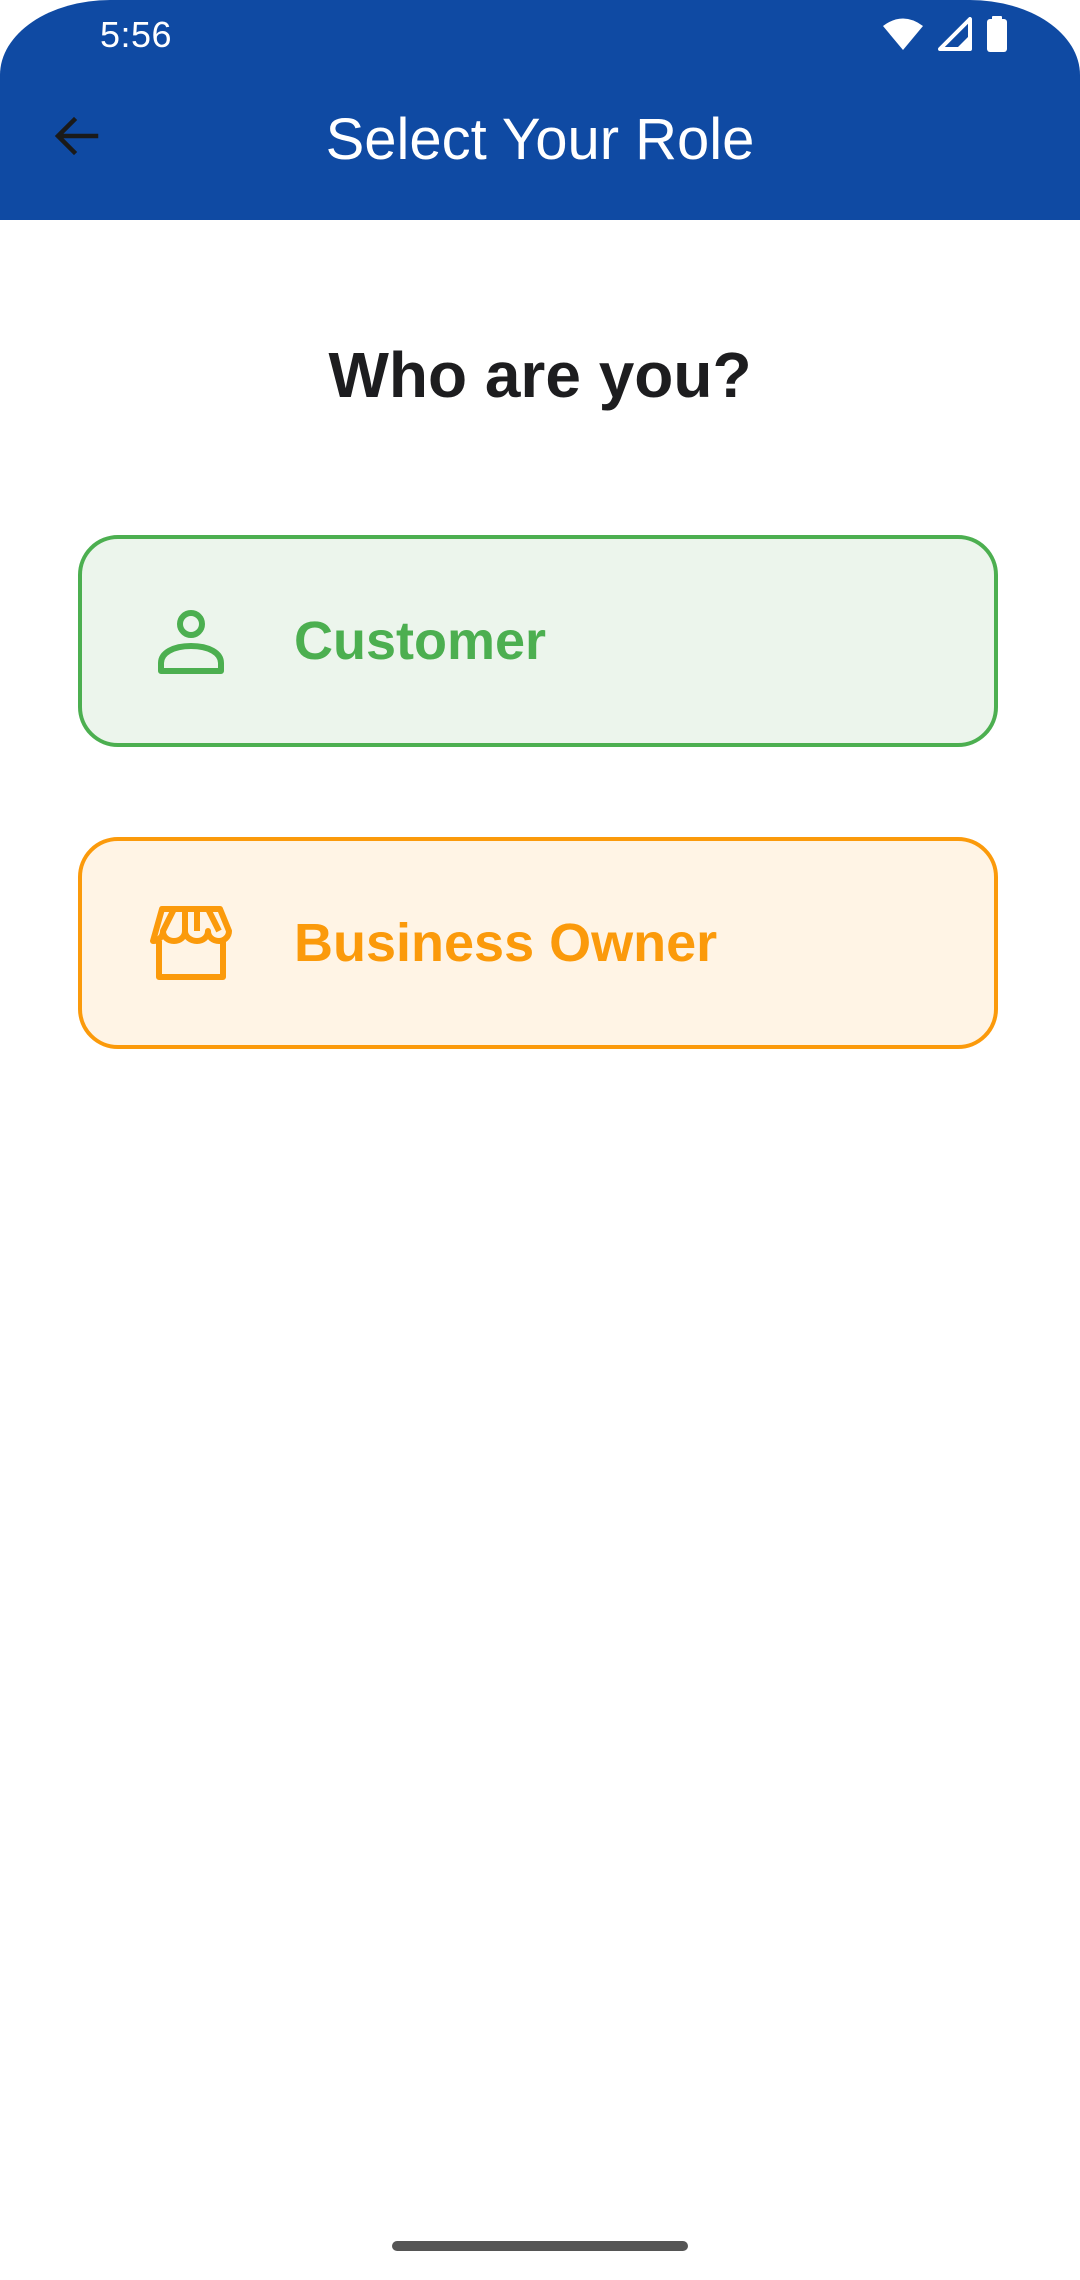 The image size is (1080, 2280). Describe the element at coordinates (191, 641) in the screenshot. I see `person-icon` at that location.